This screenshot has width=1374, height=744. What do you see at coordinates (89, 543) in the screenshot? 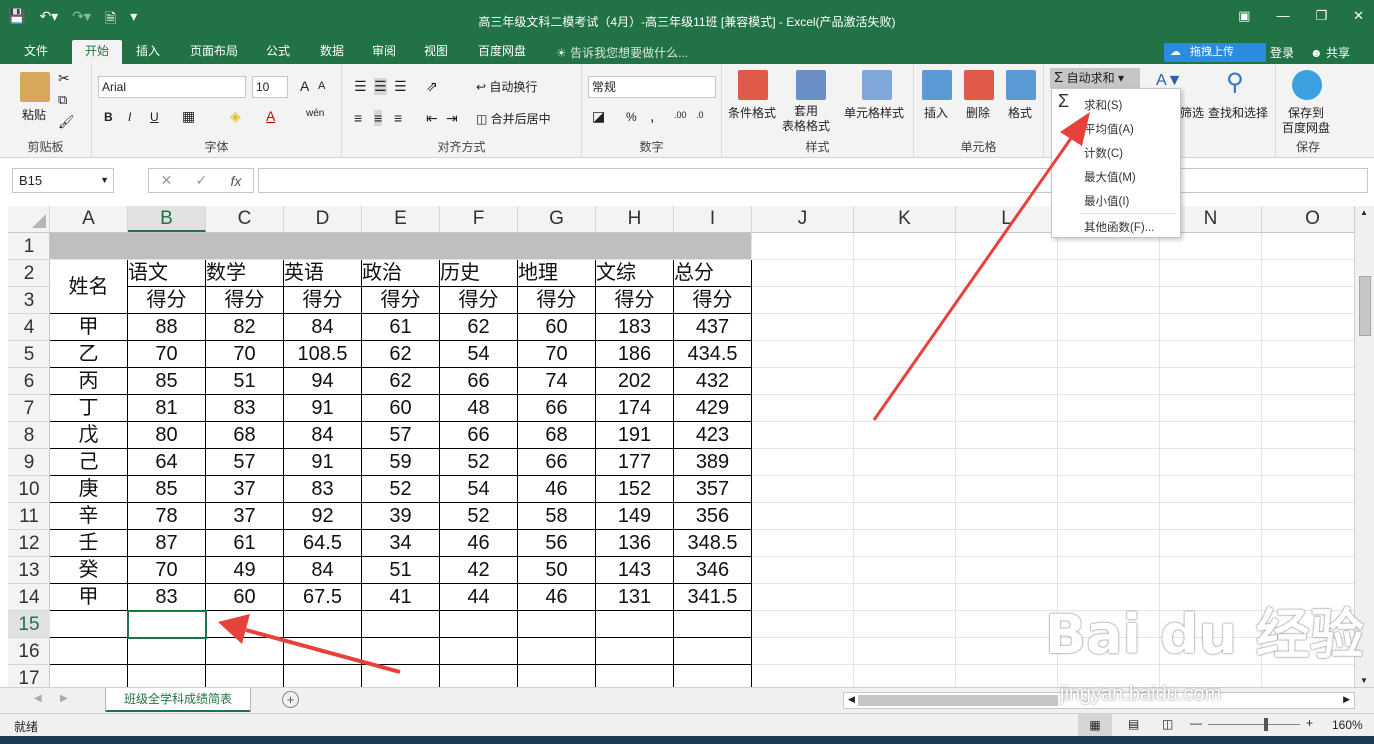
I see `table-cell: 壬` at bounding box center [89, 543].